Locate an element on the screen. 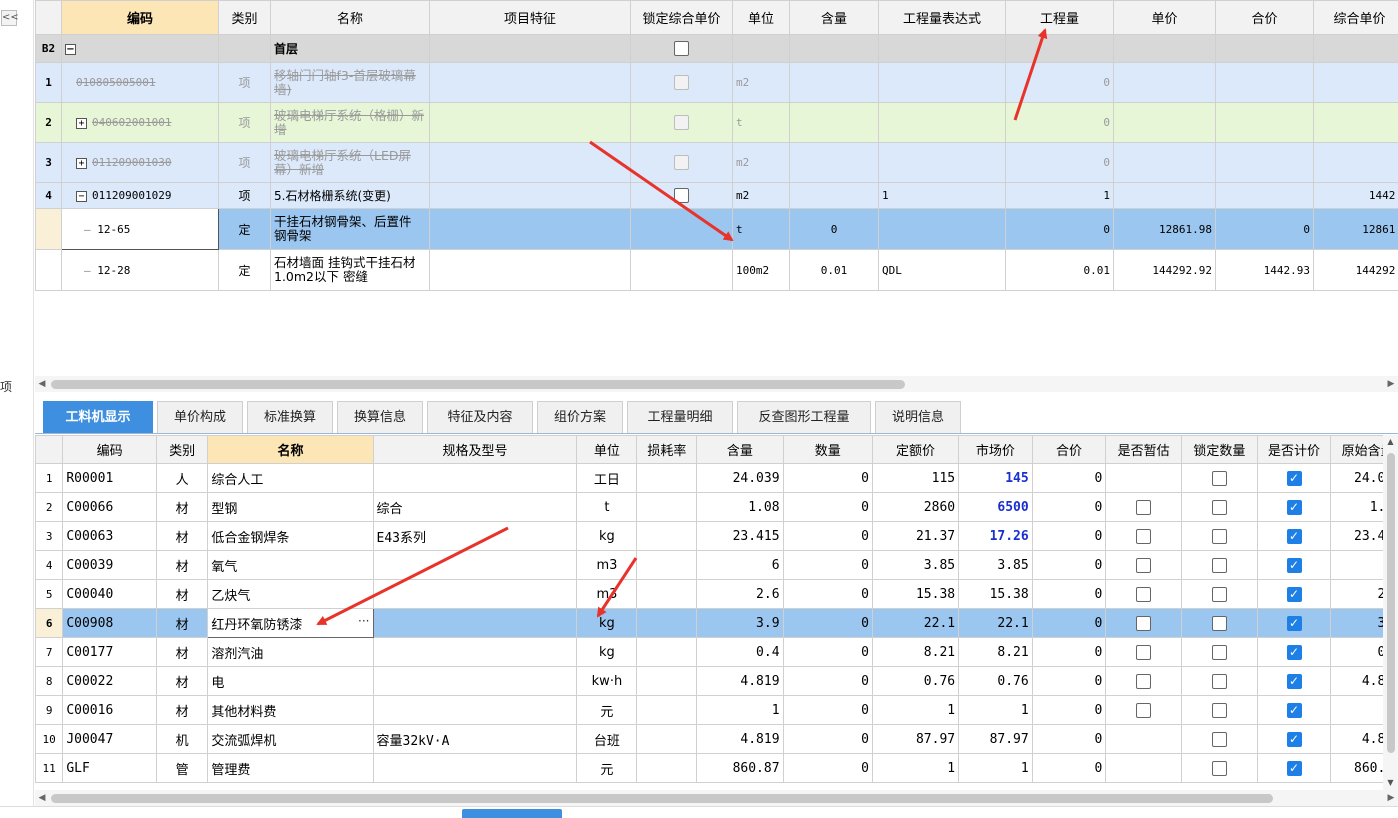  item-feature is located at coordinates (530, 162).